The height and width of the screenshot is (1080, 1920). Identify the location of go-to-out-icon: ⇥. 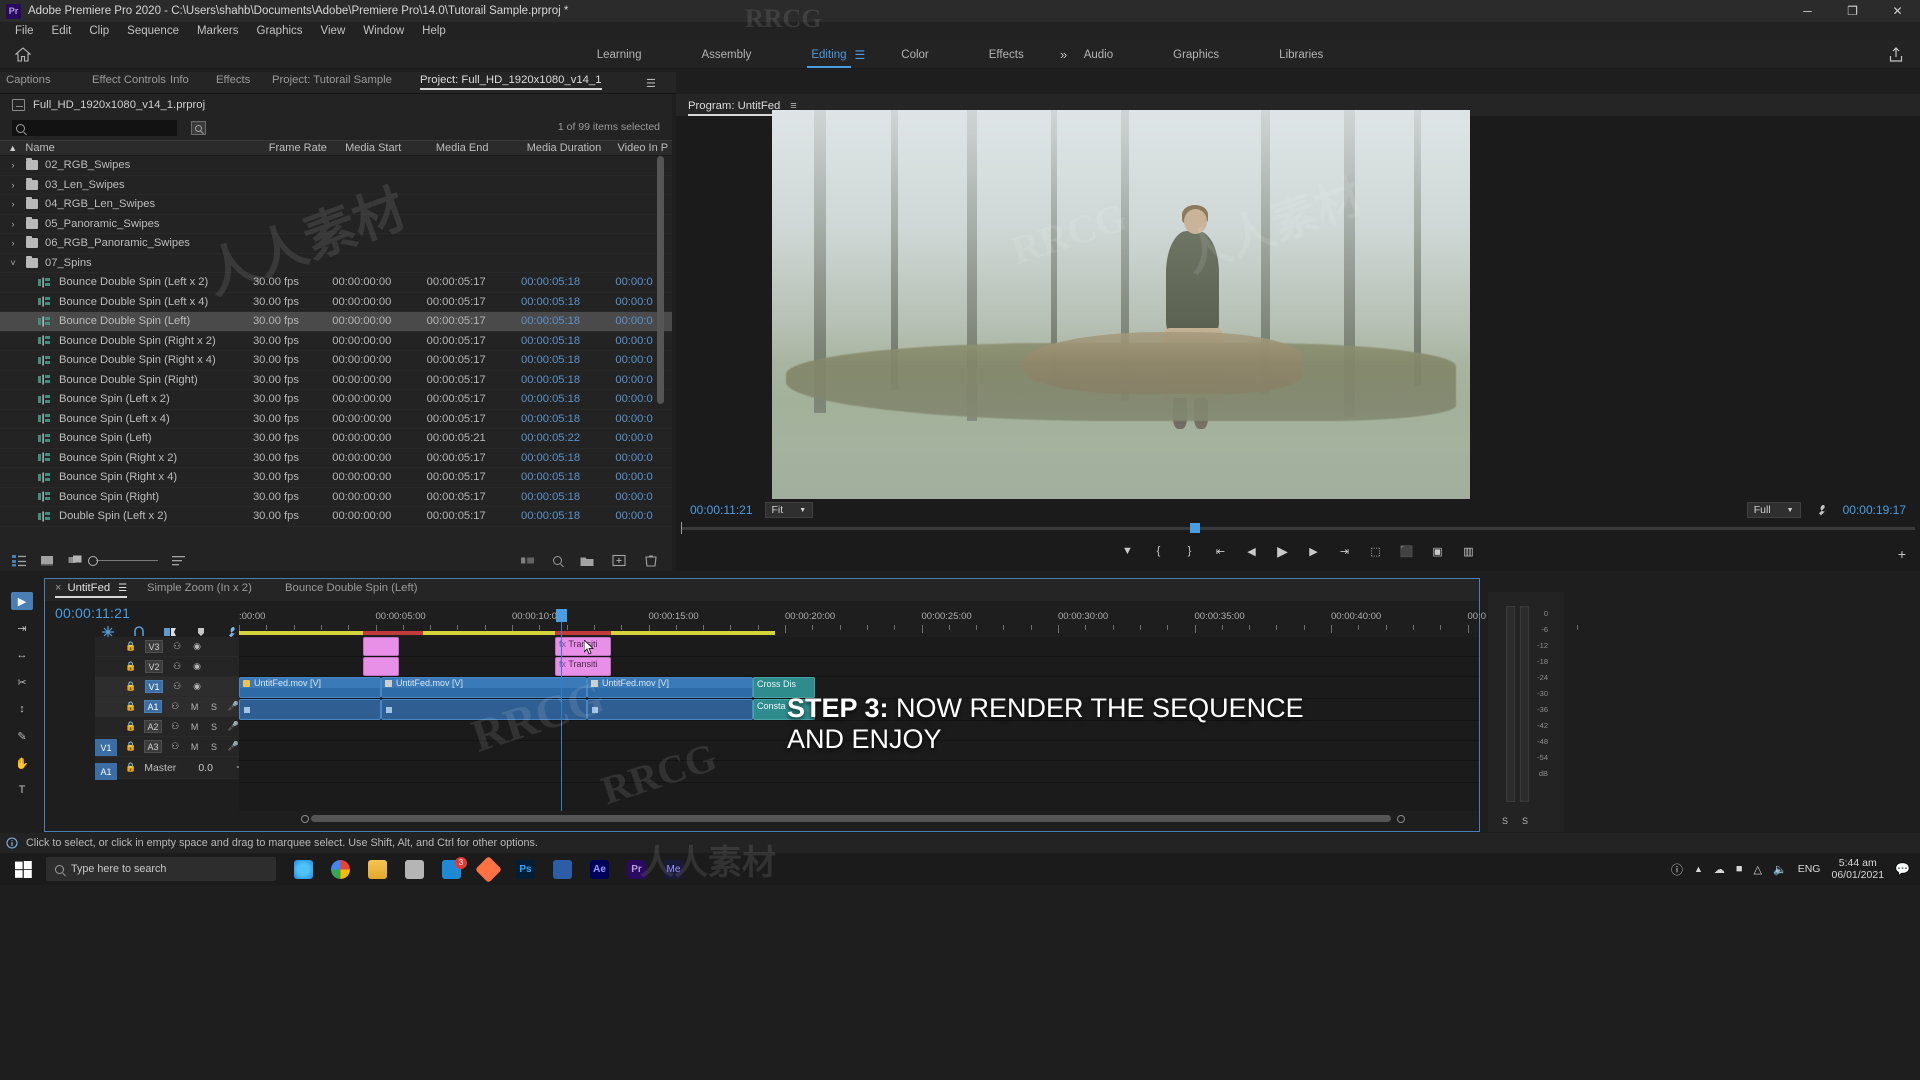
(1345, 551).